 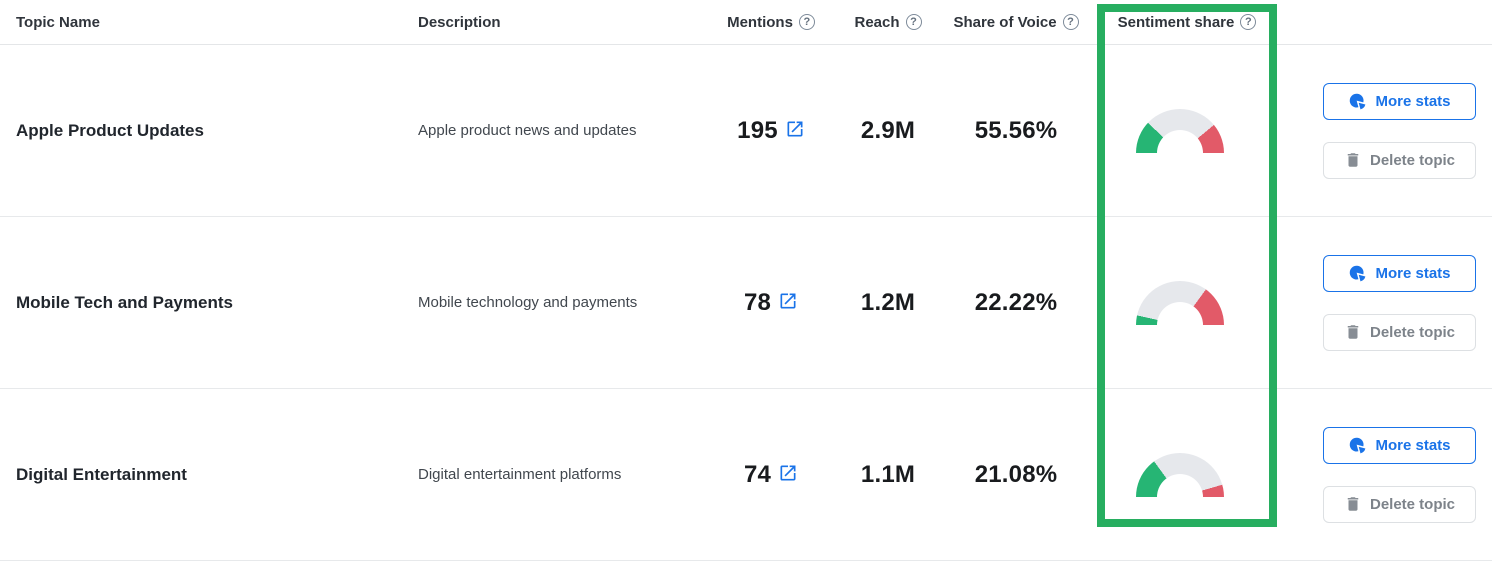 I want to click on column-header-label: Topic Name, so click(x=58, y=22).